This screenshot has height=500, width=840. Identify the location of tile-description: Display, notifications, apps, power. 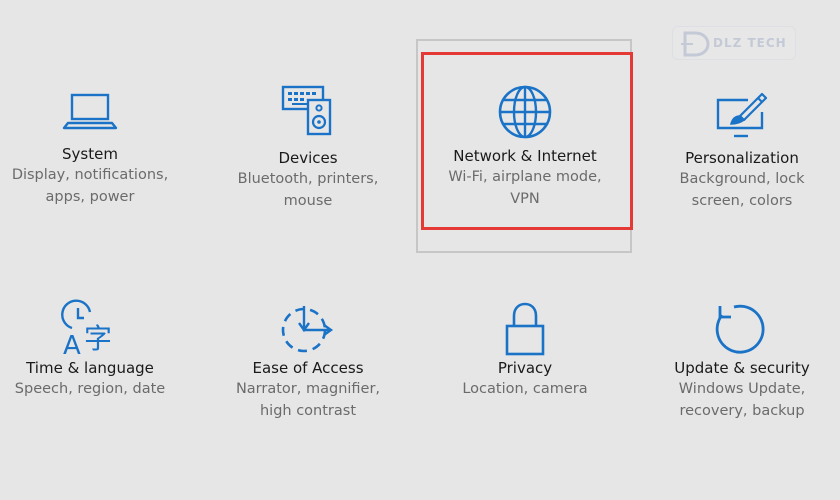
(90, 186).